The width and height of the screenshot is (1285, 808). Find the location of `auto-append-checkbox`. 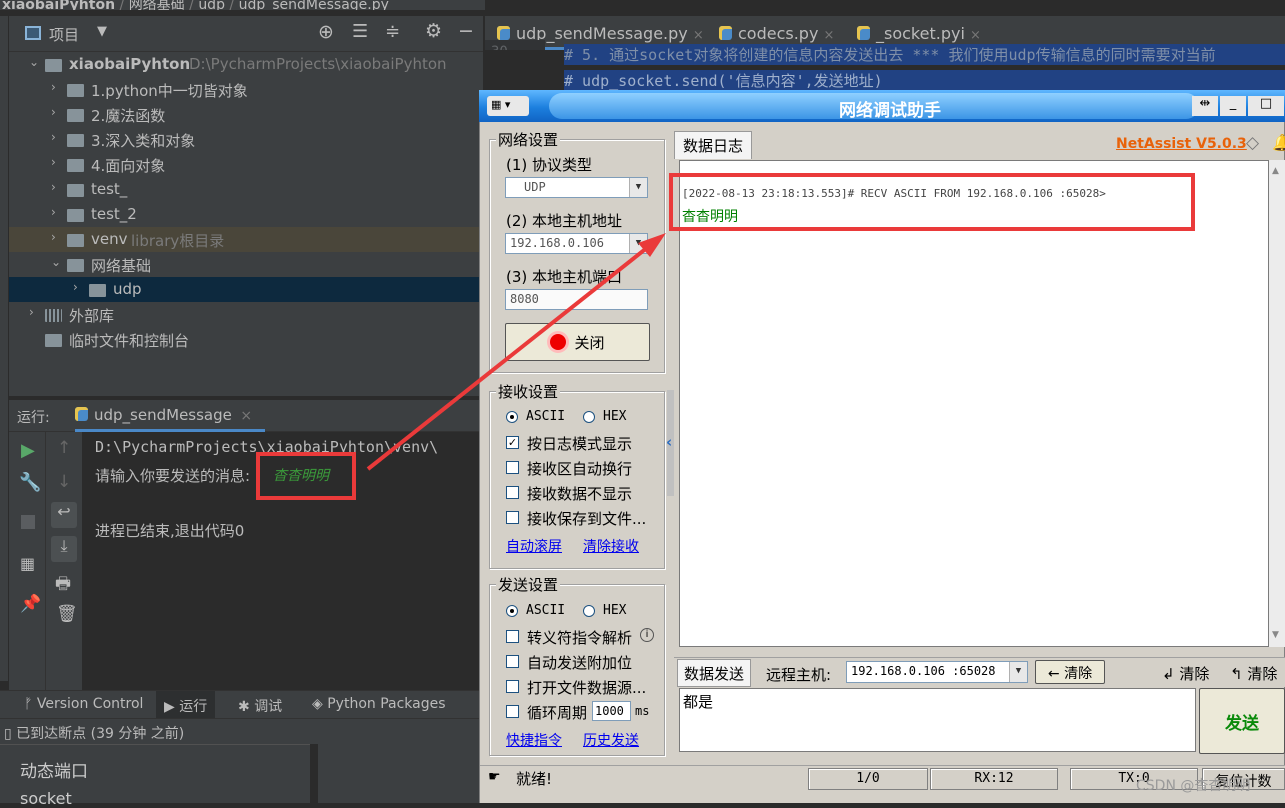

auto-append-checkbox is located at coordinates (512, 661).